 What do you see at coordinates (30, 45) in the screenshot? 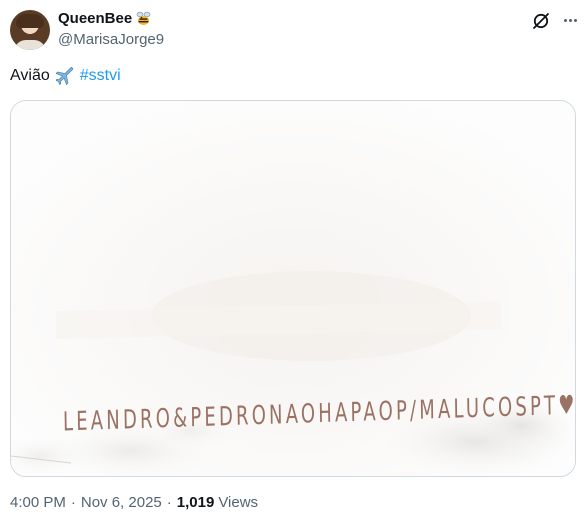
I see `avatar-shirt` at bounding box center [30, 45].